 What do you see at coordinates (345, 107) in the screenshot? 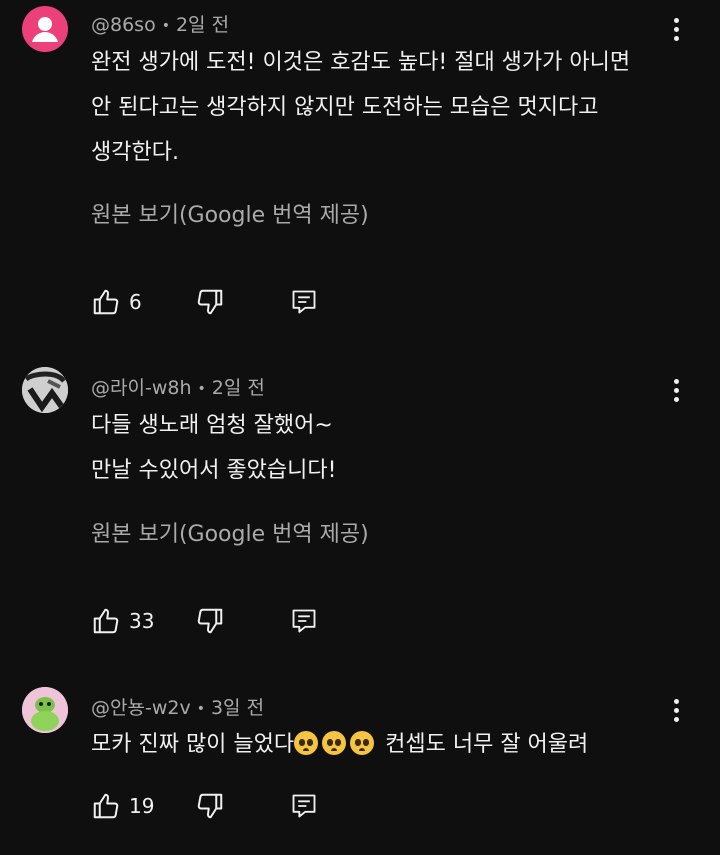
I see `comment-line: 안 된다고는 생각하지 않지만 도전하는 모습은 멋지다고` at bounding box center [345, 107].